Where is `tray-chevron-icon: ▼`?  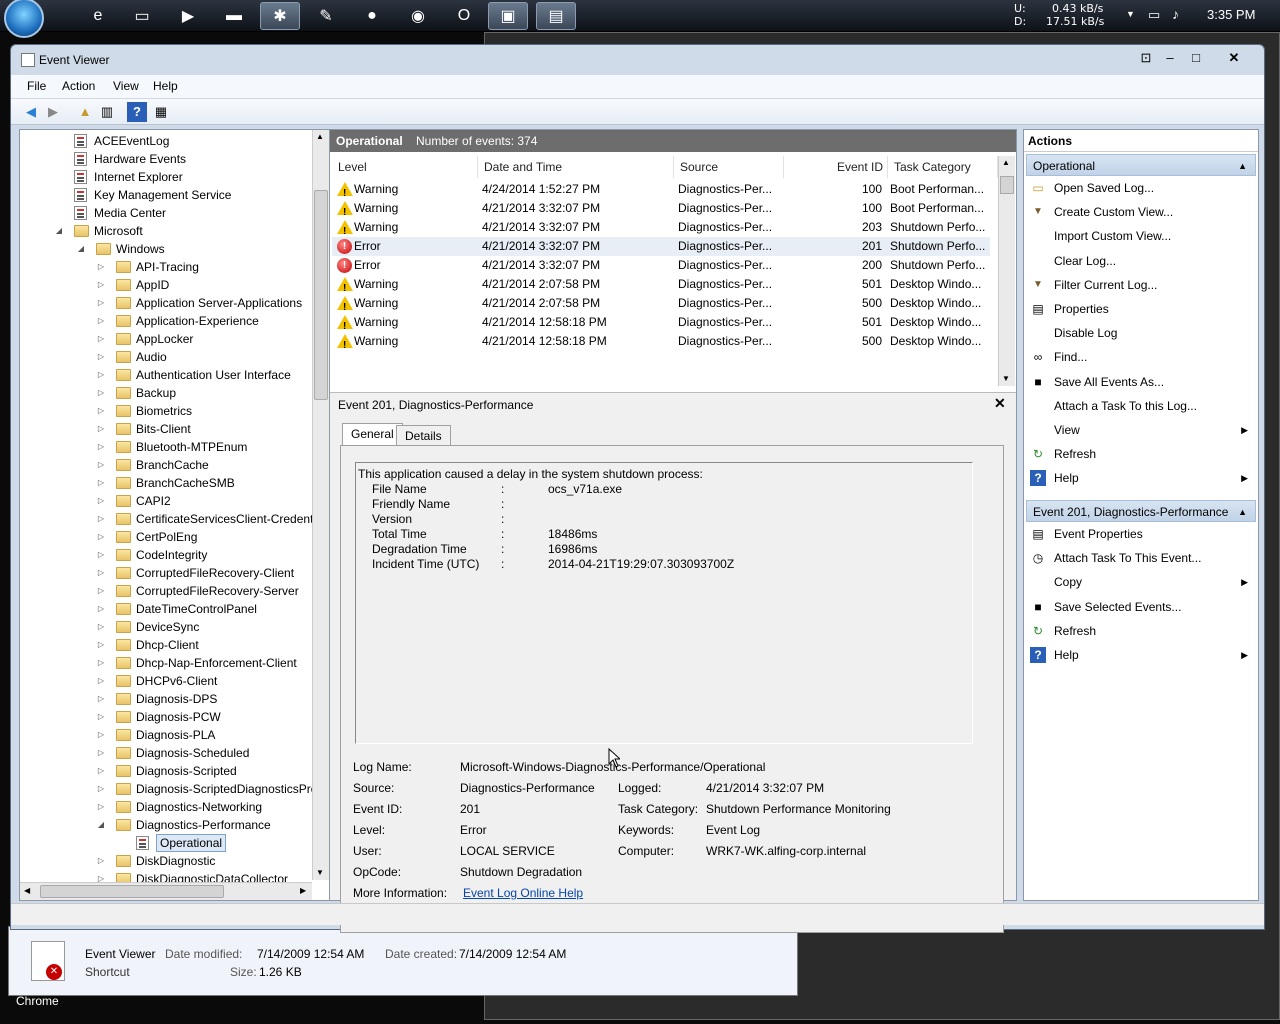
tray-chevron-icon: ▼ is located at coordinates (1130, 14).